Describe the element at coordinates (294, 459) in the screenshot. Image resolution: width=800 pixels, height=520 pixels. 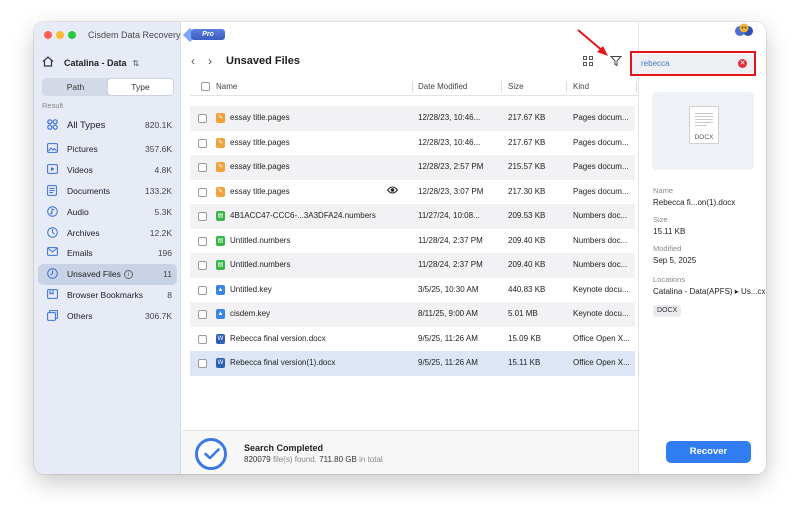
I see `found-label: file(s) found,` at that location.